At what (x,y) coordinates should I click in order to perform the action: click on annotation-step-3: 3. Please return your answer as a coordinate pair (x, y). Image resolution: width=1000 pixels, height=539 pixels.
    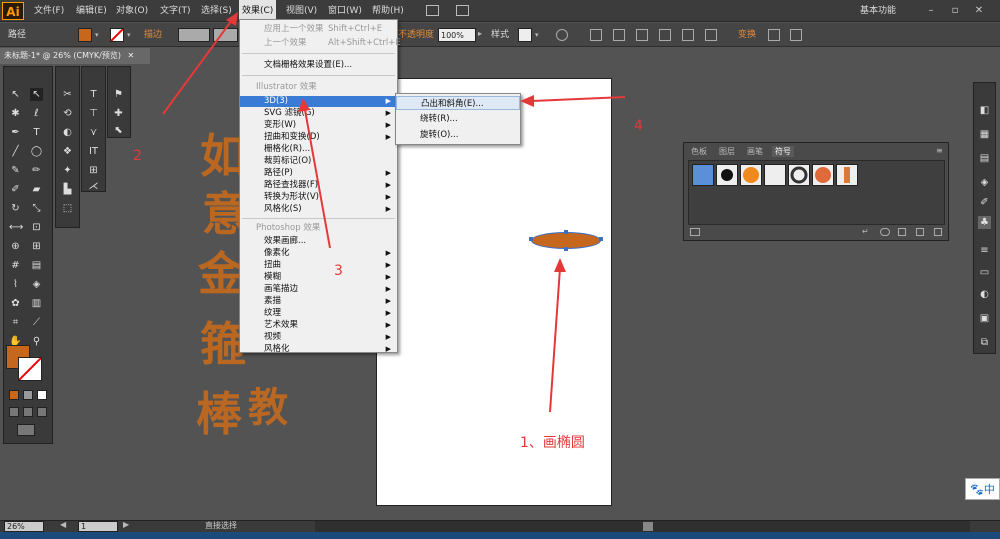
    Looking at the image, I should click on (338, 271).